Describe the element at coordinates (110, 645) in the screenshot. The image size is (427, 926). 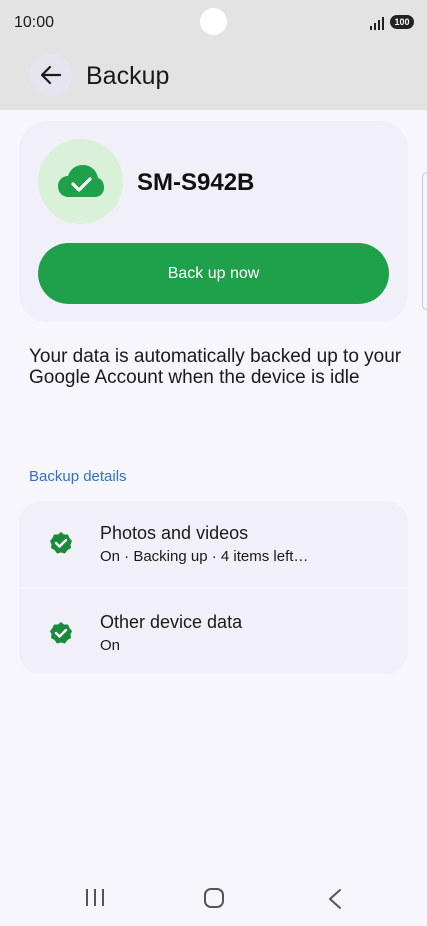
I see `list-item-subtitle: On` at that location.